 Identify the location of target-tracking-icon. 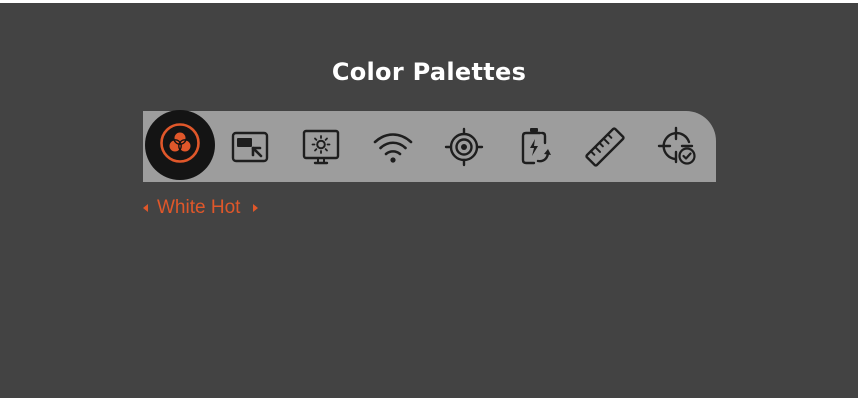
(464, 147).